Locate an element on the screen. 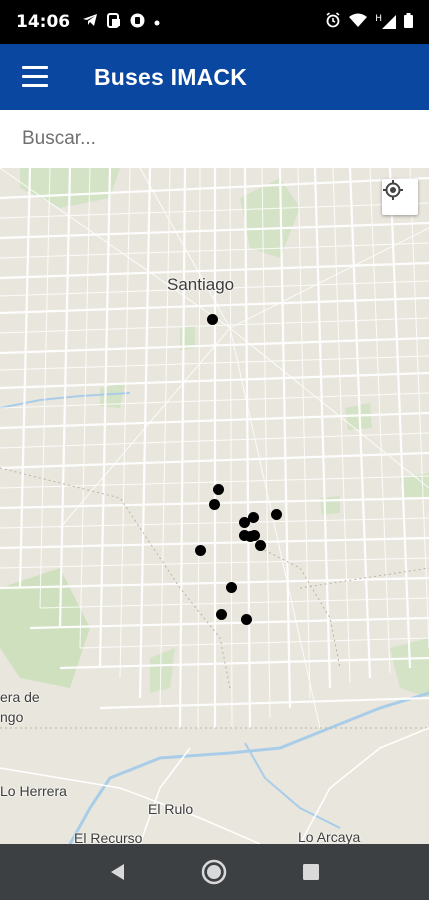 The image size is (429, 900). hamburger-menu-icon is located at coordinates (38, 77).